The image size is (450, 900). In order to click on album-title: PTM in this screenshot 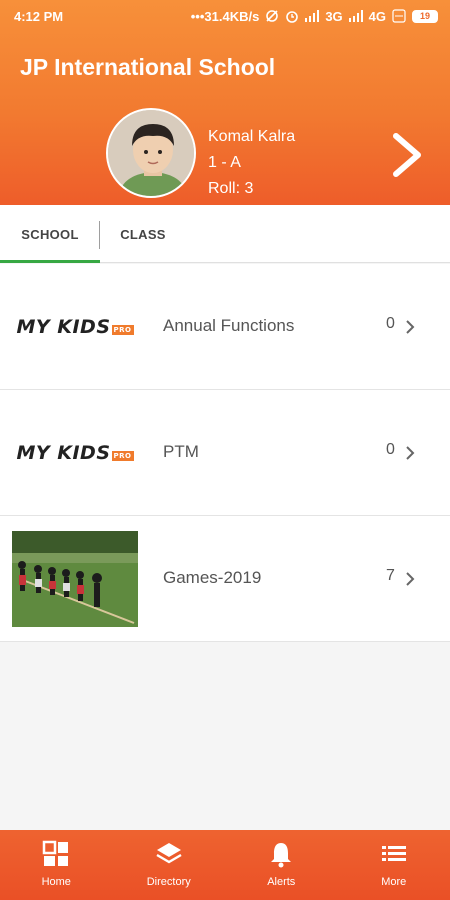, I will do `click(181, 451)`.